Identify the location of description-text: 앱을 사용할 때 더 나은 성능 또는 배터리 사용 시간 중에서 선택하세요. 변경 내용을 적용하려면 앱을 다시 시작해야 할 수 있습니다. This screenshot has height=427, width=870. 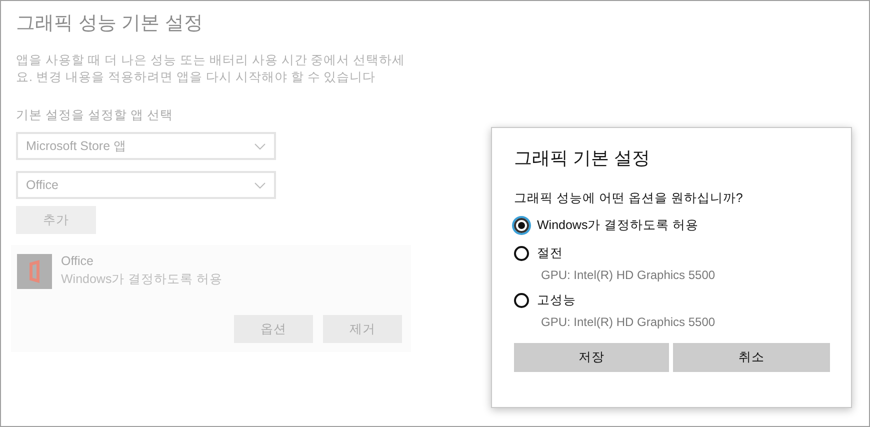
(211, 69).